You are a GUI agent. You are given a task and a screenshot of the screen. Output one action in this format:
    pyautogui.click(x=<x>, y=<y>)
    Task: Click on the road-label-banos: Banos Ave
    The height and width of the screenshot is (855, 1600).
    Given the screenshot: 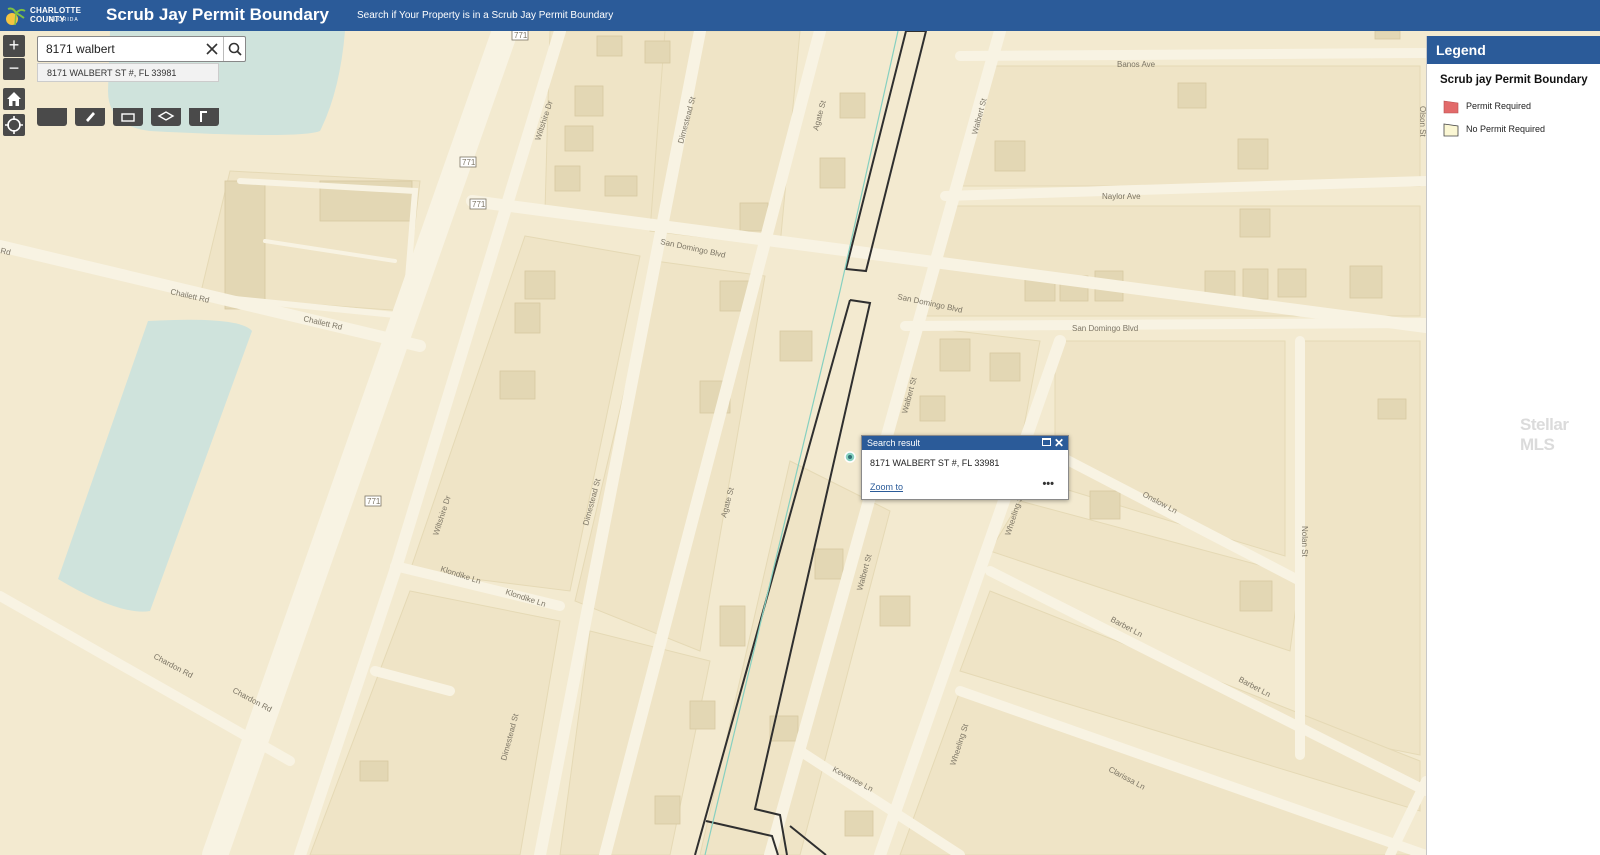 What is the action you would take?
    pyautogui.click(x=1136, y=64)
    